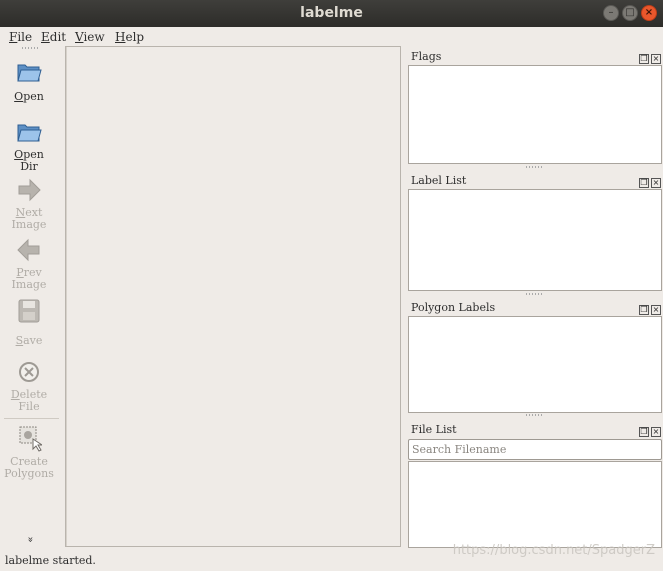  Describe the element at coordinates (29, 264) in the screenshot. I see `prev-image-button: Prev Image` at that location.